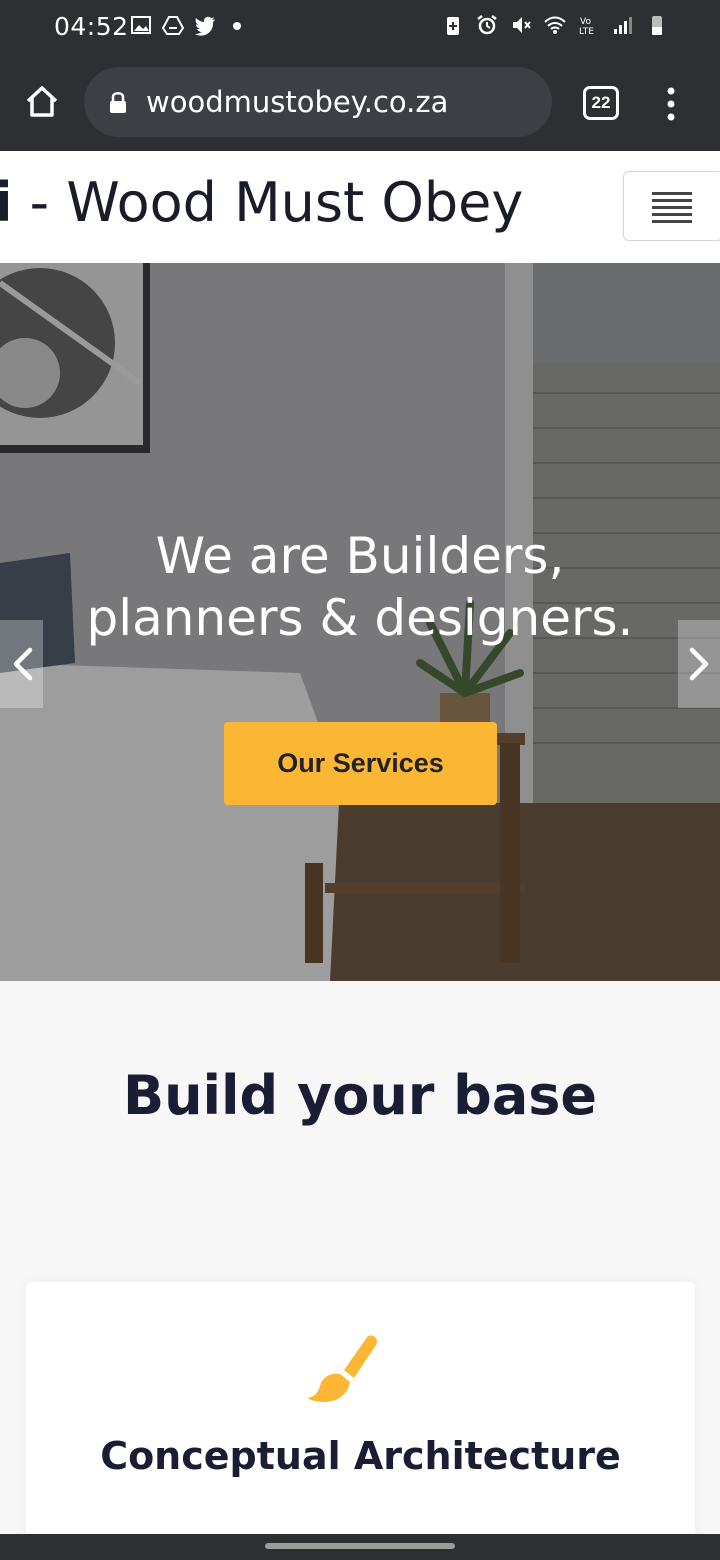 This screenshot has height=1560, width=720. Describe the element at coordinates (42, 102) in the screenshot. I see `home-icon` at that location.